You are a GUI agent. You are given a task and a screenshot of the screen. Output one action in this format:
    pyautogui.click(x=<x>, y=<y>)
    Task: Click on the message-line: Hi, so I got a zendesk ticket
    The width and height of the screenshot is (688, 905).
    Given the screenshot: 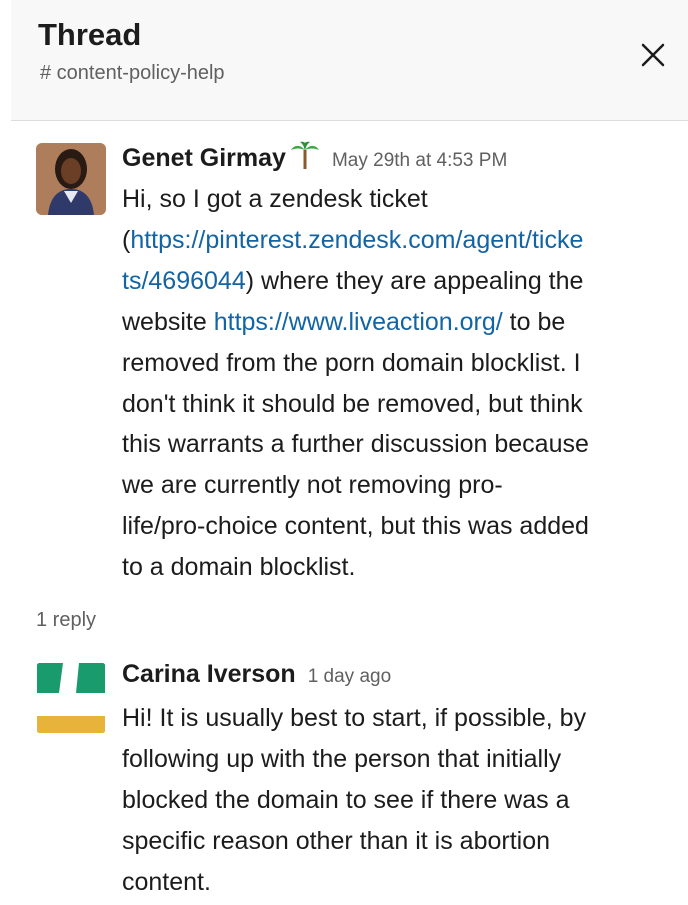 What is the action you would take?
    pyautogui.click(x=275, y=199)
    